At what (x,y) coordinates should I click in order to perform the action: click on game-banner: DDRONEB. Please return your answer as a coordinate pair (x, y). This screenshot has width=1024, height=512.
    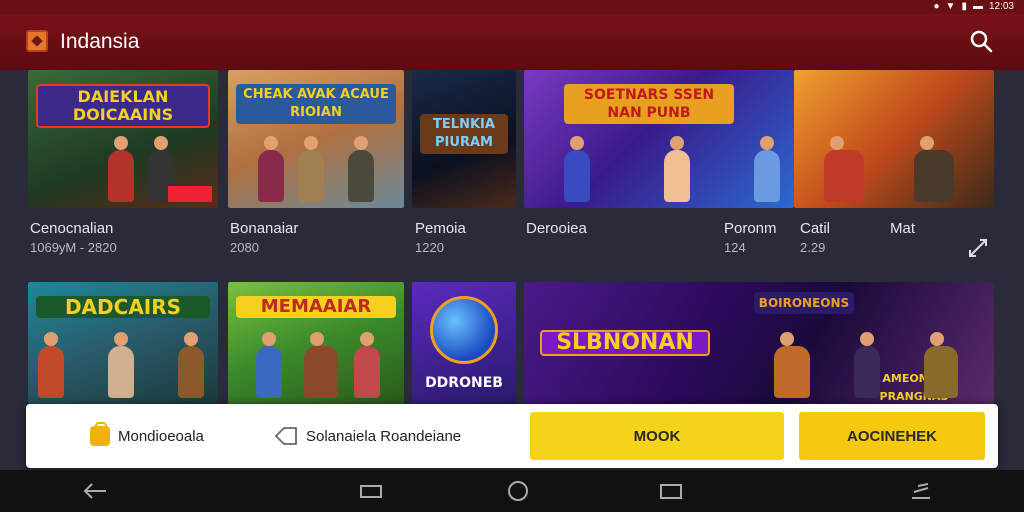
    Looking at the image, I should click on (464, 383).